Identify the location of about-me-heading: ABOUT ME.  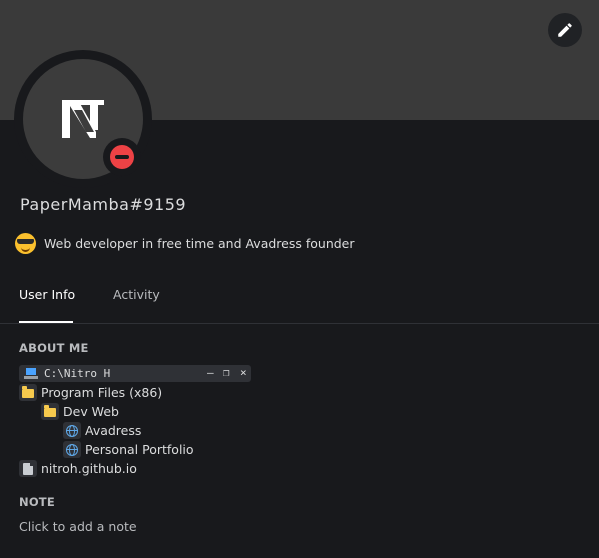
(54, 348).